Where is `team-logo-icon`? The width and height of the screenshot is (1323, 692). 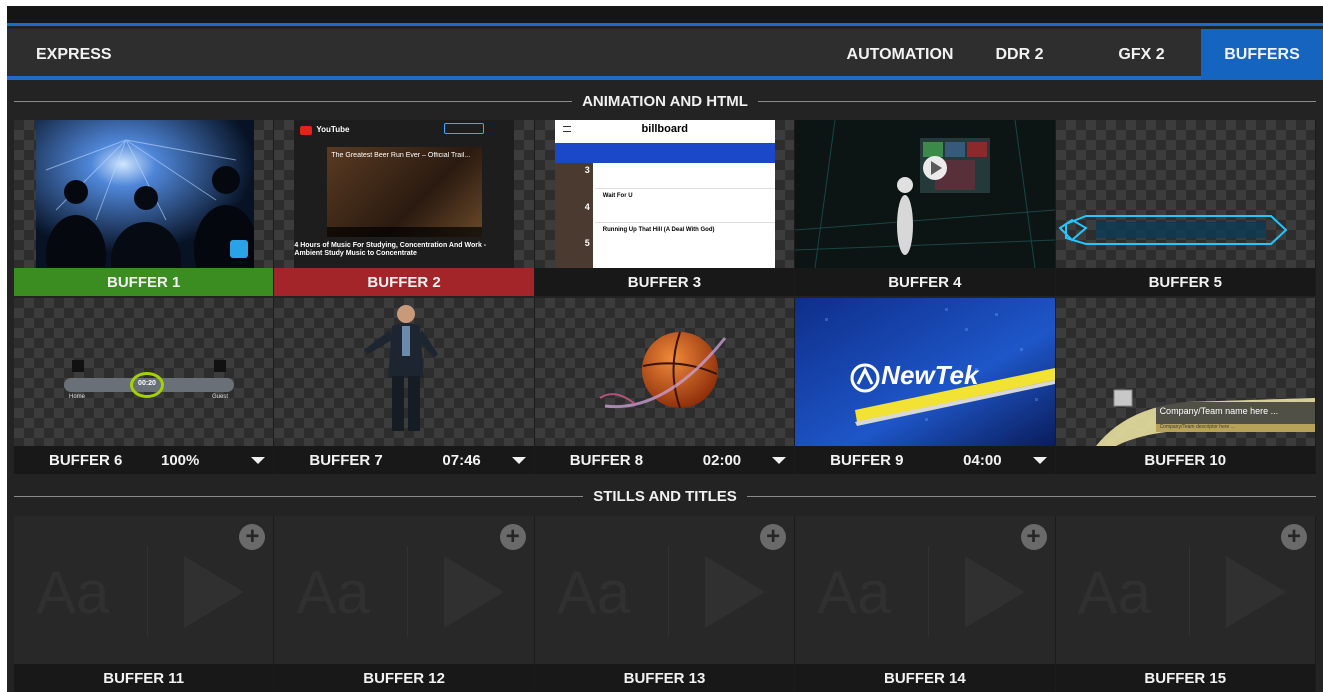 team-logo-icon is located at coordinates (220, 366).